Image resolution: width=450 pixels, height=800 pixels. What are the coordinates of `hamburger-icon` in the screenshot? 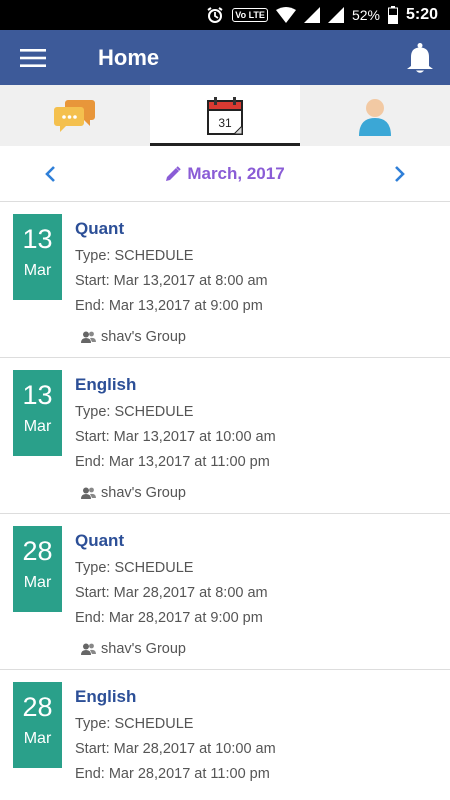 It's located at (33, 57).